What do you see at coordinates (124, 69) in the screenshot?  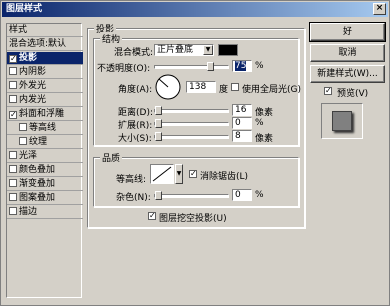 I see `opacity-label: 不透明度(O):` at bounding box center [124, 69].